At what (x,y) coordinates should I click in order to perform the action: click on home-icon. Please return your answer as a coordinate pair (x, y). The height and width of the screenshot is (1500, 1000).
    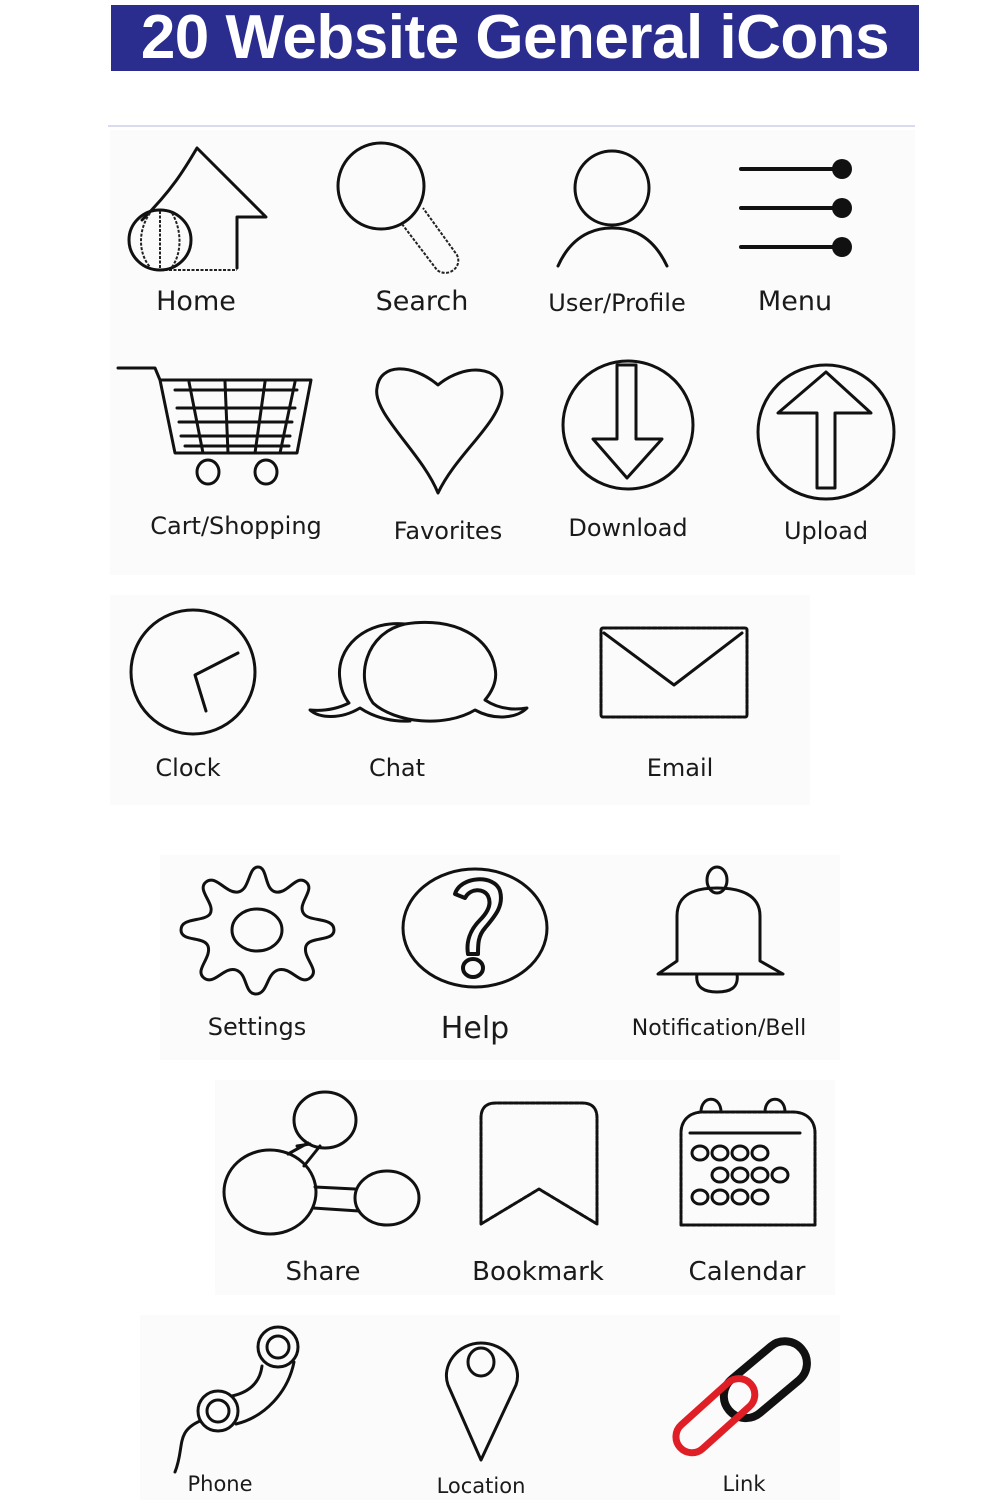
    Looking at the image, I should click on (195, 210).